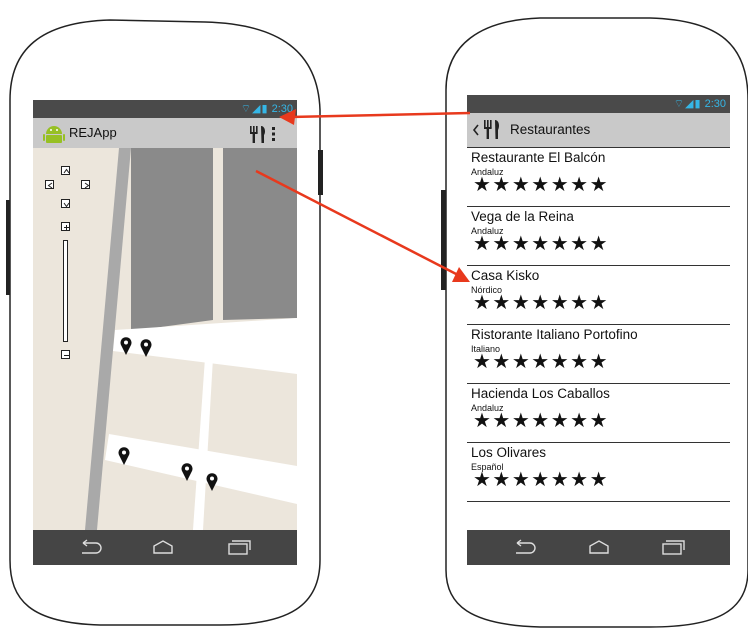 The image size is (748, 629). I want to click on connector-arrows, so click(363, 195).